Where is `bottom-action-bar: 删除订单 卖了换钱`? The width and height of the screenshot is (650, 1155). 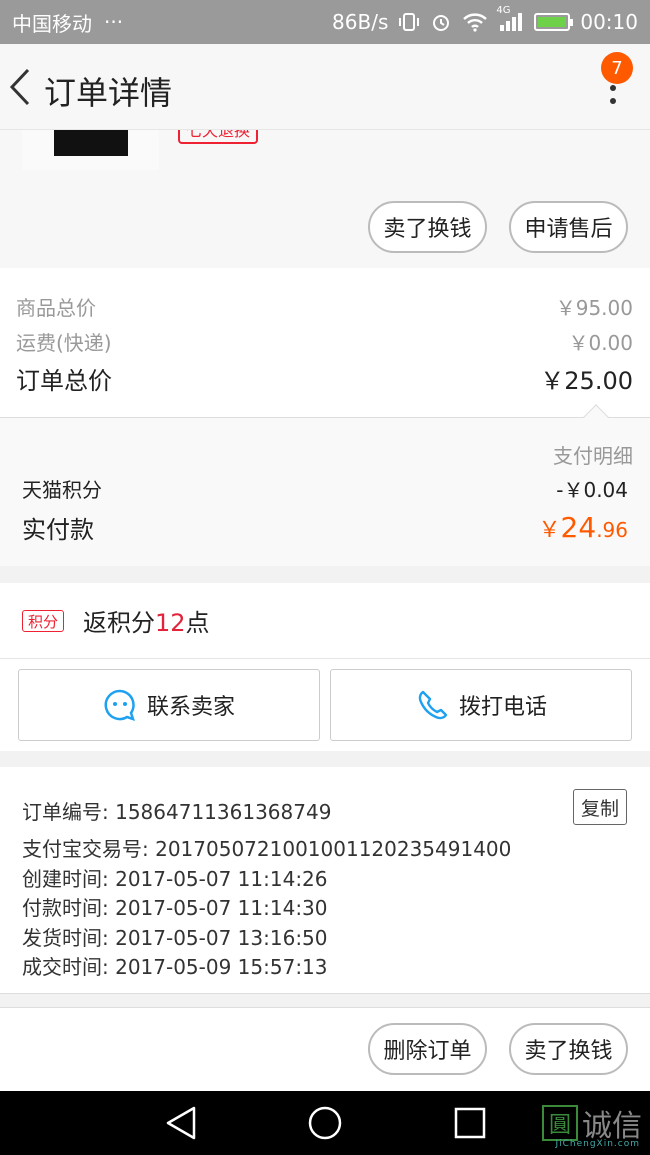
bottom-action-bar: 删除订单 卖了换钱 is located at coordinates (325, 1049).